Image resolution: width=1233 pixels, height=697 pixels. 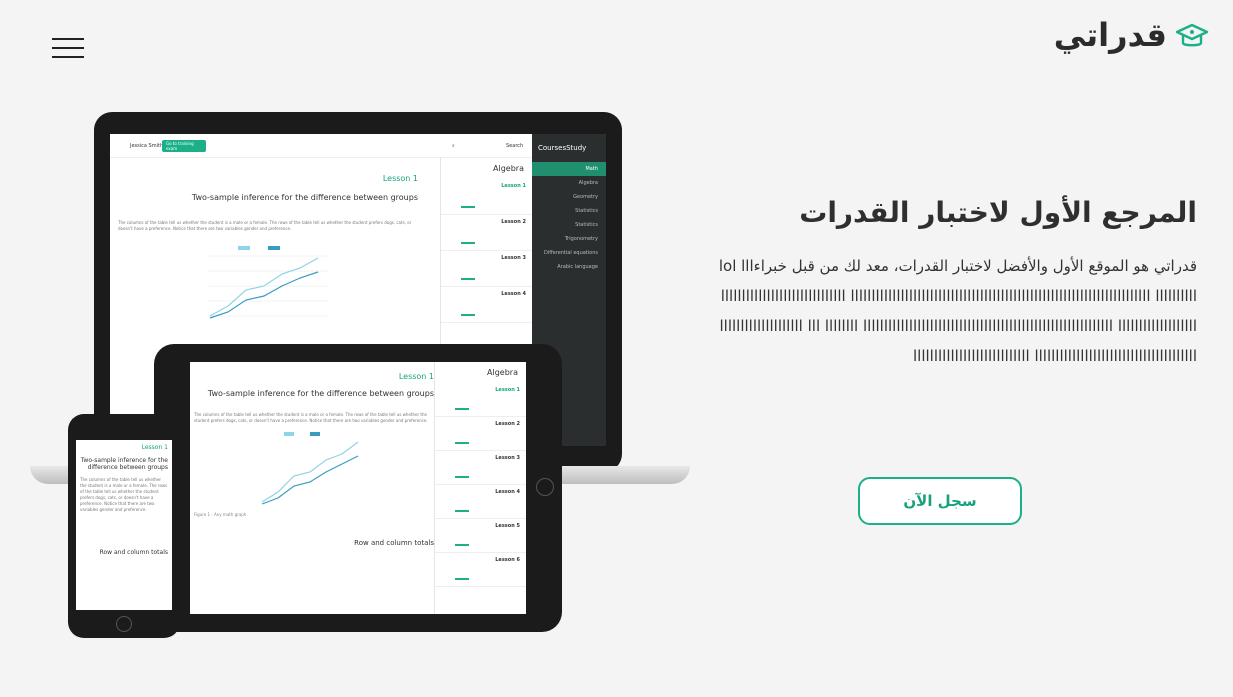 I want to click on register-now-button: سجل الآن, so click(x=940, y=501).